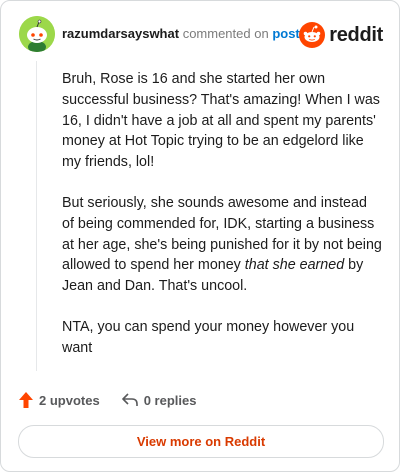 Image resolution: width=400 pixels, height=472 pixels. What do you see at coordinates (225, 33) in the screenshot?
I see `commented-on-text: commented on` at bounding box center [225, 33].